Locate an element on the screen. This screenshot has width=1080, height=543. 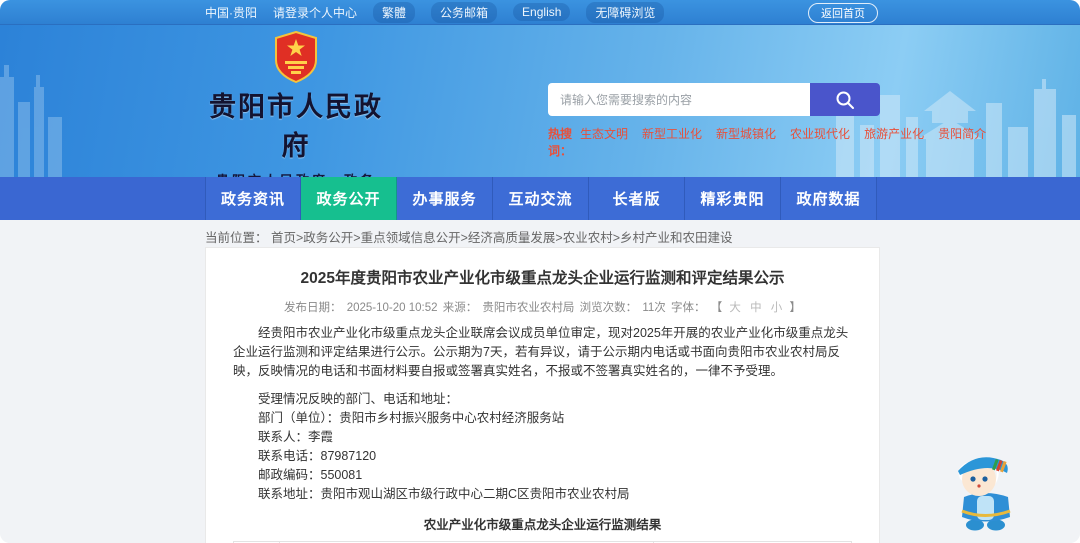
topbar-item-official-mail: 公务邮箱 is located at coordinates (464, 12).